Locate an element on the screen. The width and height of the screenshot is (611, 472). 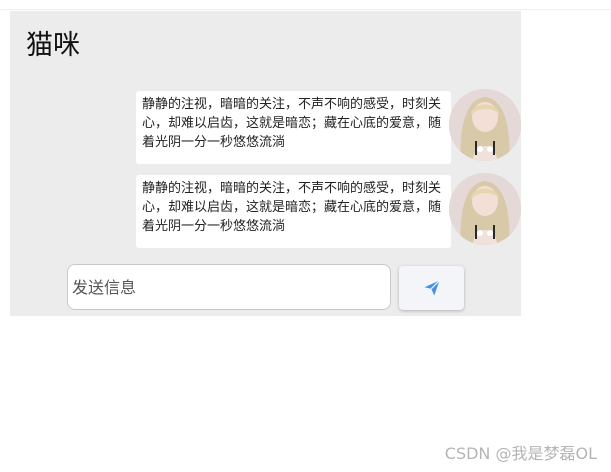
message-input is located at coordinates (229, 287).